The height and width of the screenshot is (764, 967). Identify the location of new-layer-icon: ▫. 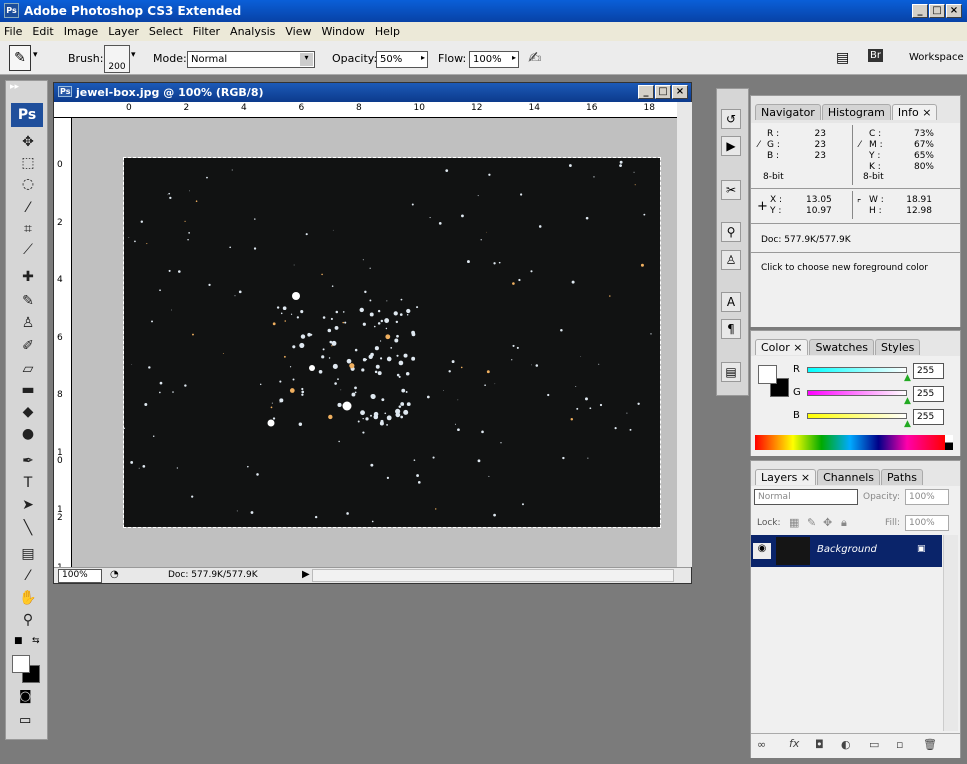
(899, 744).